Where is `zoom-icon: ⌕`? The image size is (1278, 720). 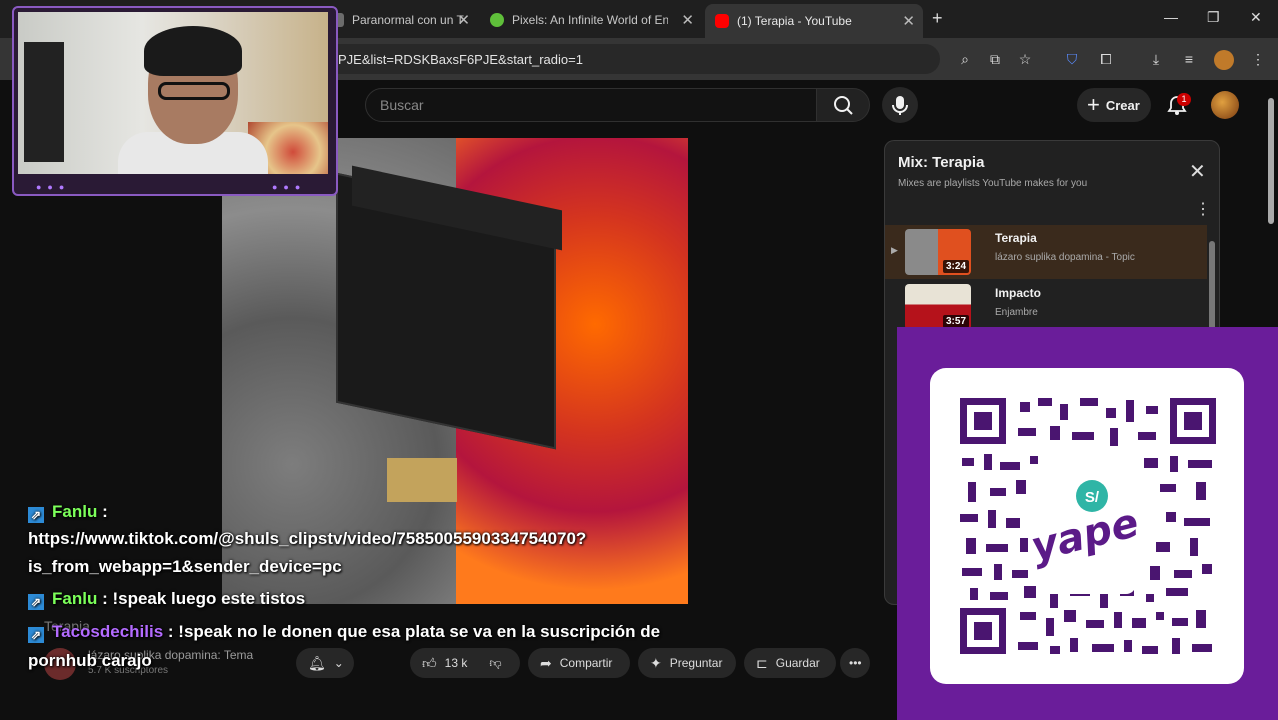 zoom-icon: ⌕ is located at coordinates (965, 59).